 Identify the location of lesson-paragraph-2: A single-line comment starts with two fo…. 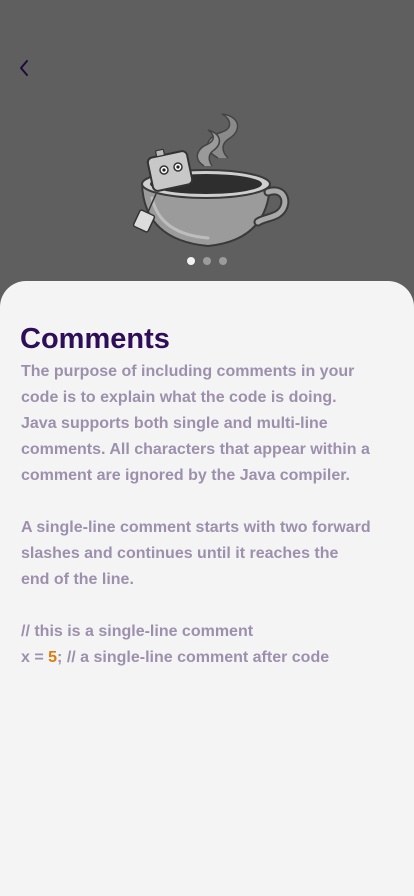
(196, 553).